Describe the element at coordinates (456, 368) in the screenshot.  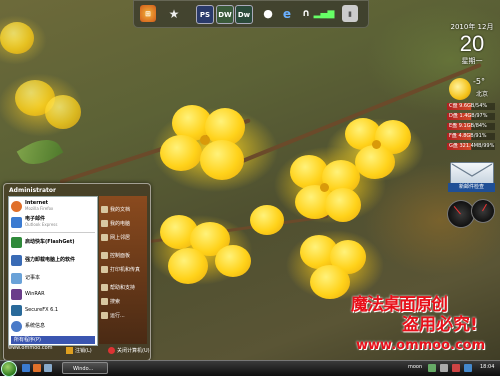
I see `tray-antivirus-icon` at that location.